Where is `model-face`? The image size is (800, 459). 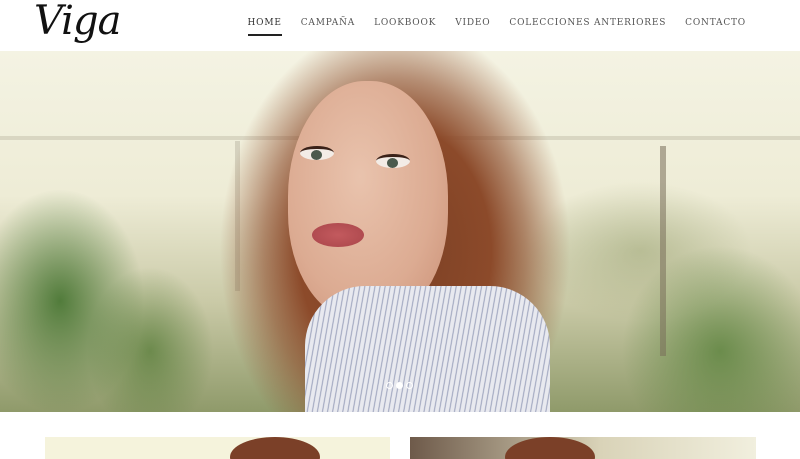 model-face is located at coordinates (368, 201).